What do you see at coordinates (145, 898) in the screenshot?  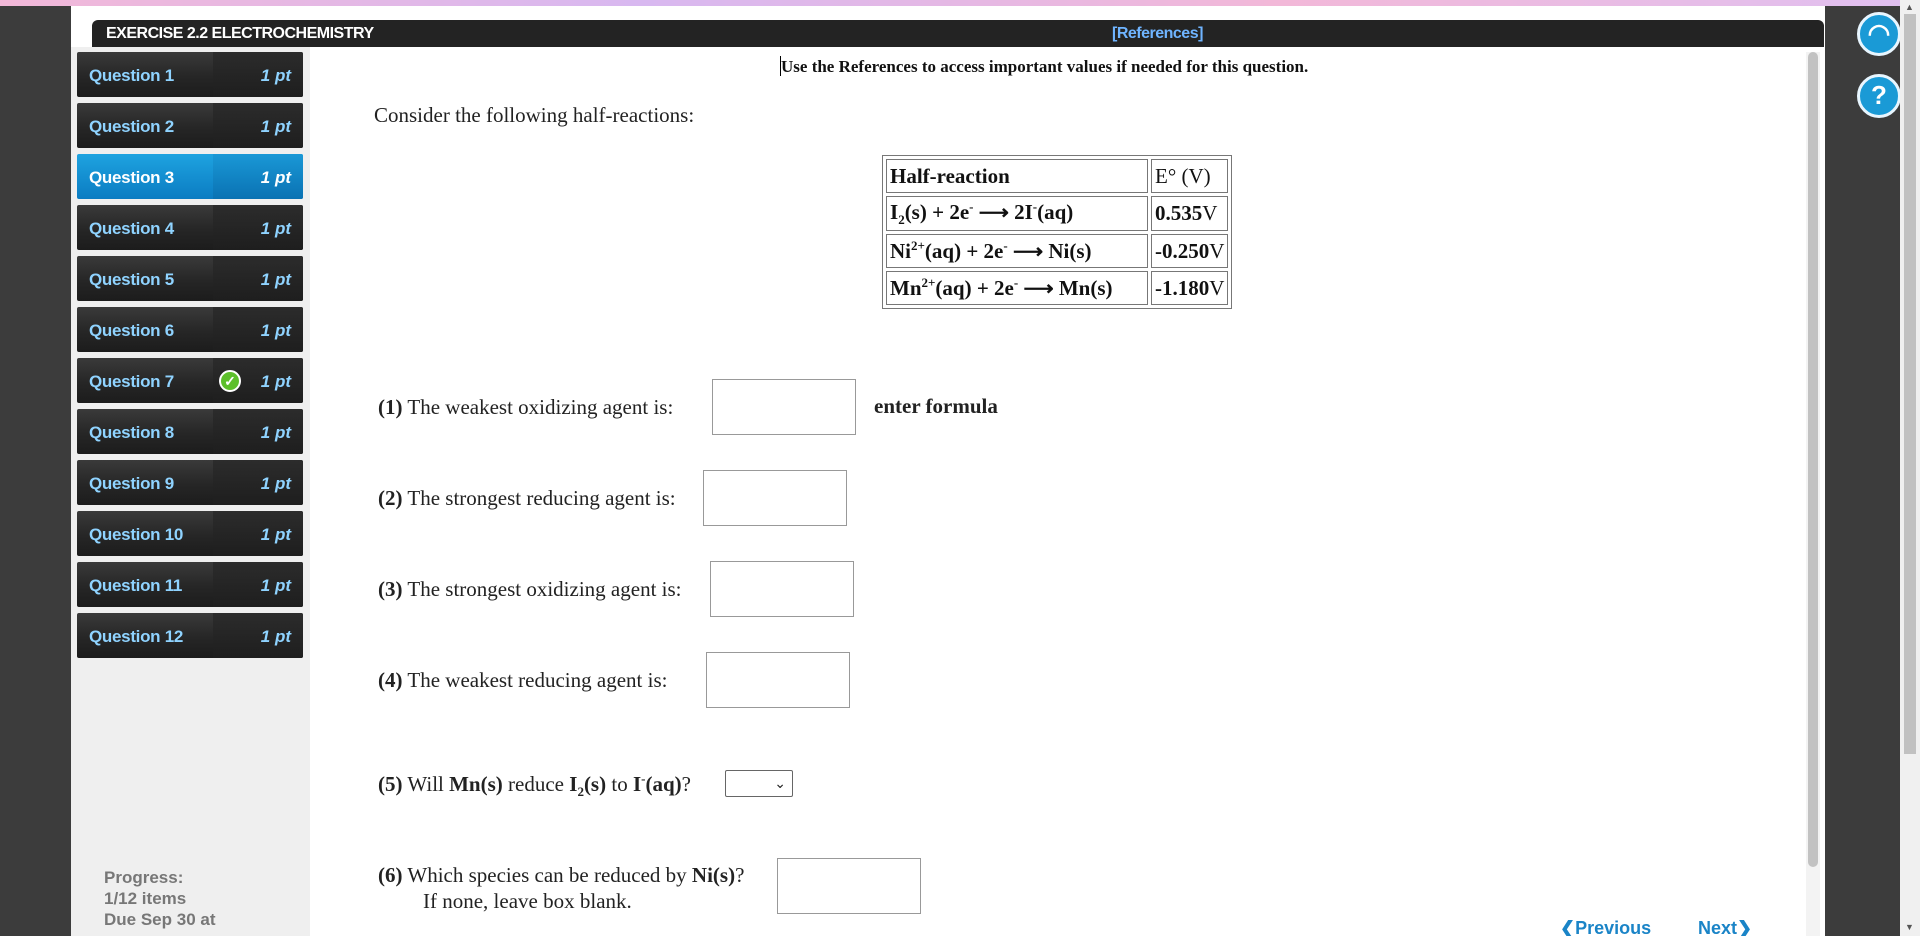 I see `progress-value: 1/12 items` at bounding box center [145, 898].